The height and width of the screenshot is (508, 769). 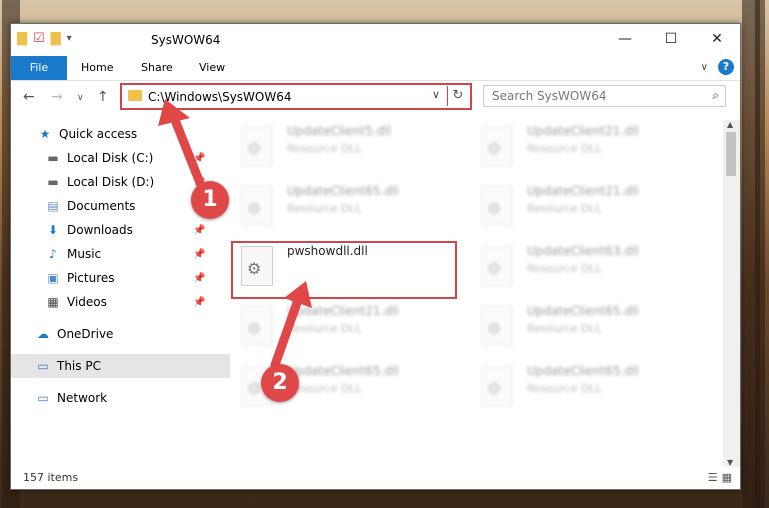 I want to click on sidebar-item-this-pc: ▭ This PC, so click(x=120, y=366).